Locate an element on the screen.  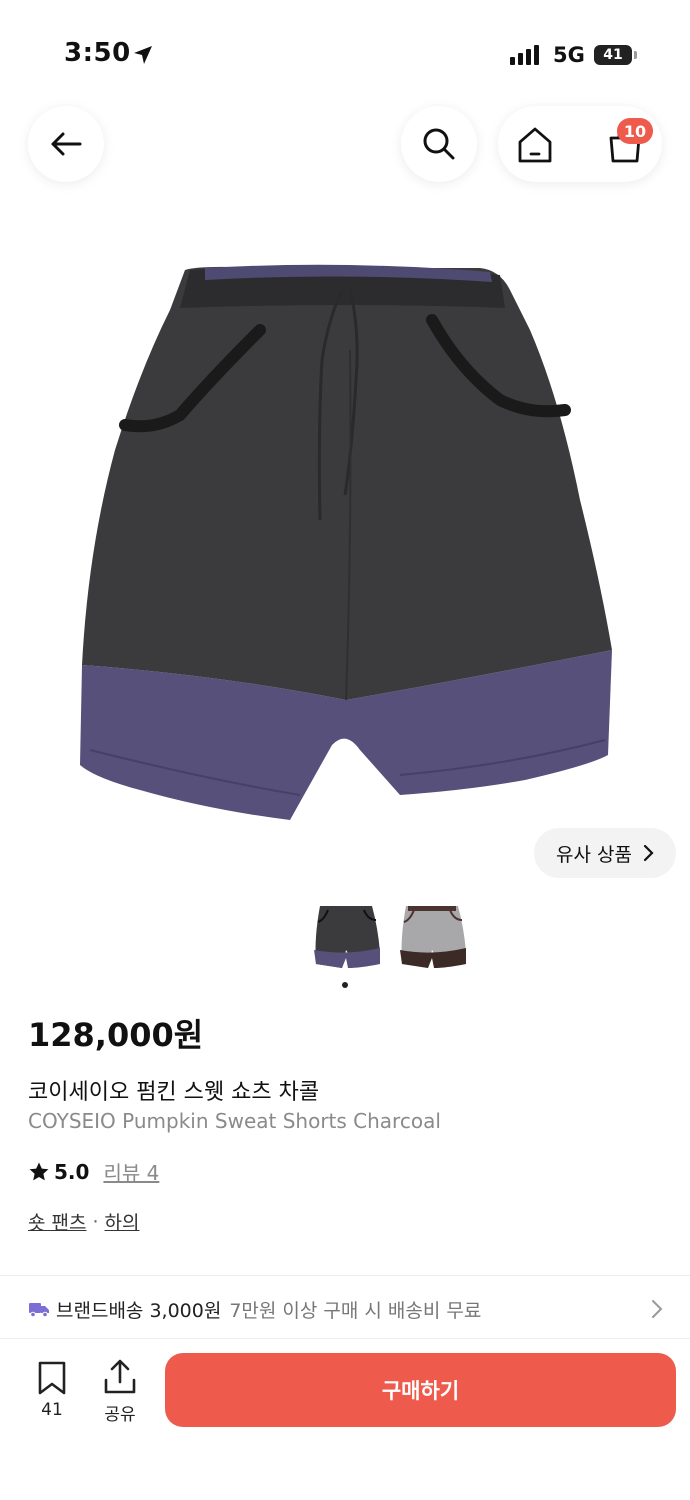
home-button is located at coordinates (535, 145).